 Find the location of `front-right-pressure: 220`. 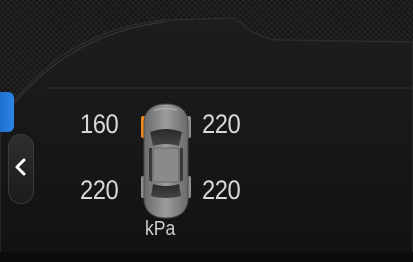

front-right-pressure: 220 is located at coordinates (221, 124).